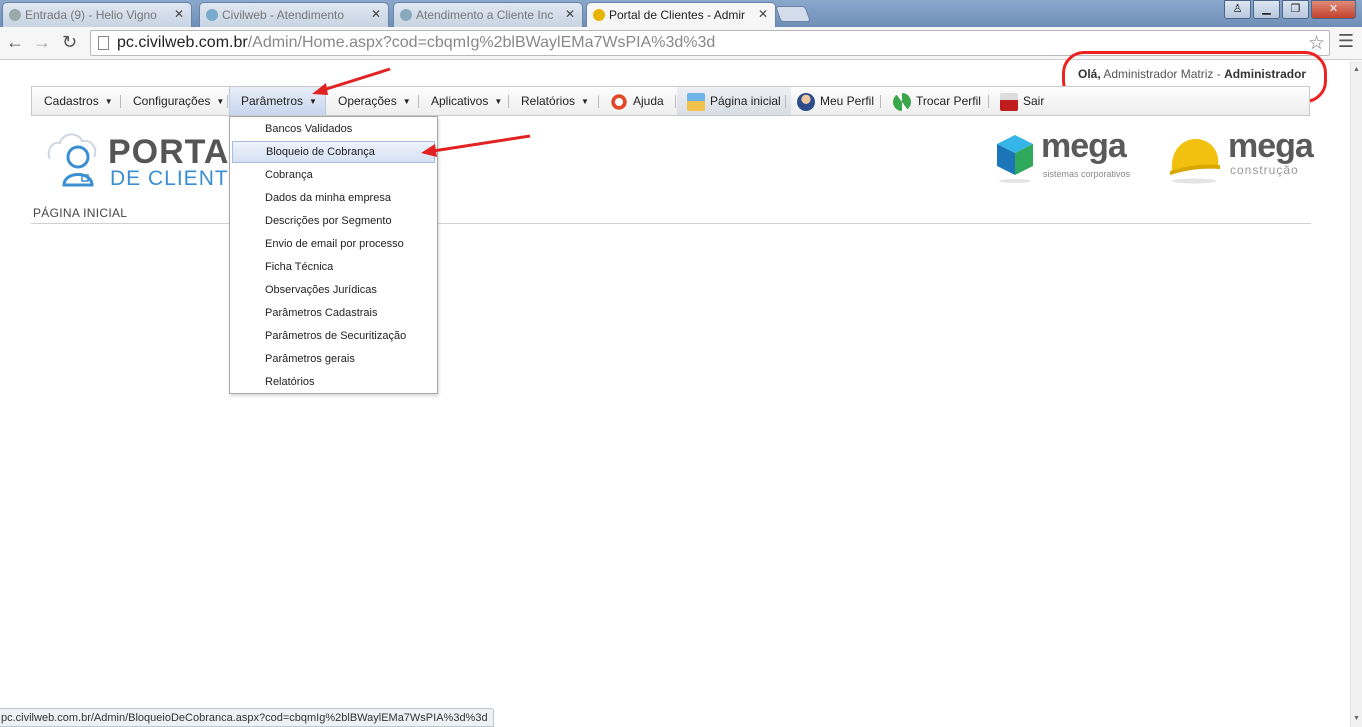  I want to click on portal-logo-line2: DE CLIENTE, so click(177, 178).